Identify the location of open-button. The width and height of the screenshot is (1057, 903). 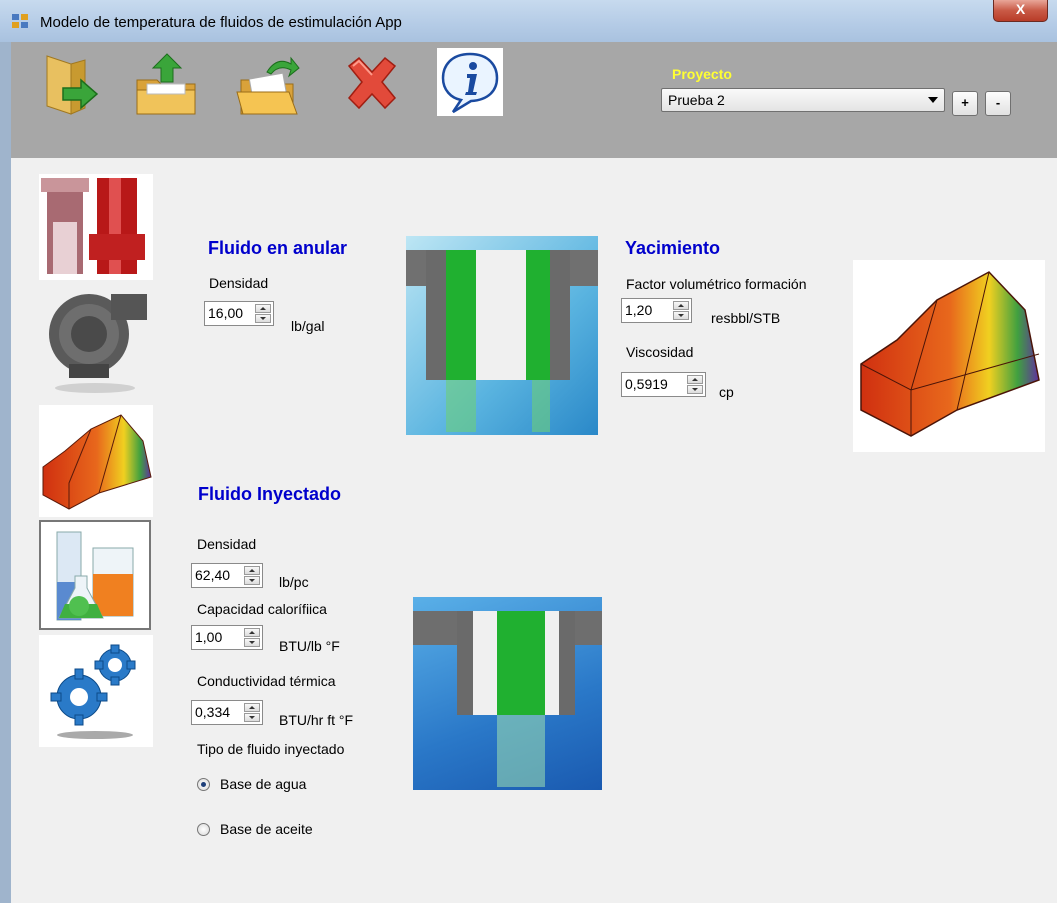
(268, 84).